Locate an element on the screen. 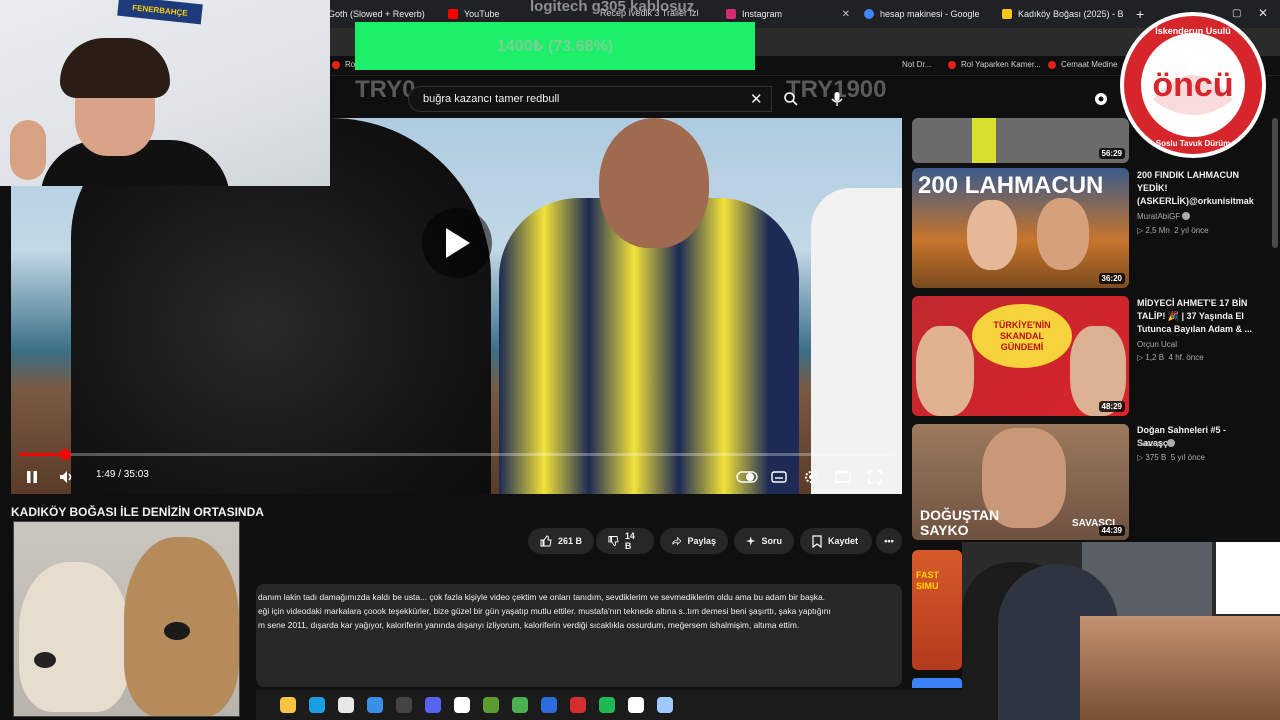 The height and width of the screenshot is (720, 1280). tab-instagram-title: Instagram is located at coordinates (762, 14).